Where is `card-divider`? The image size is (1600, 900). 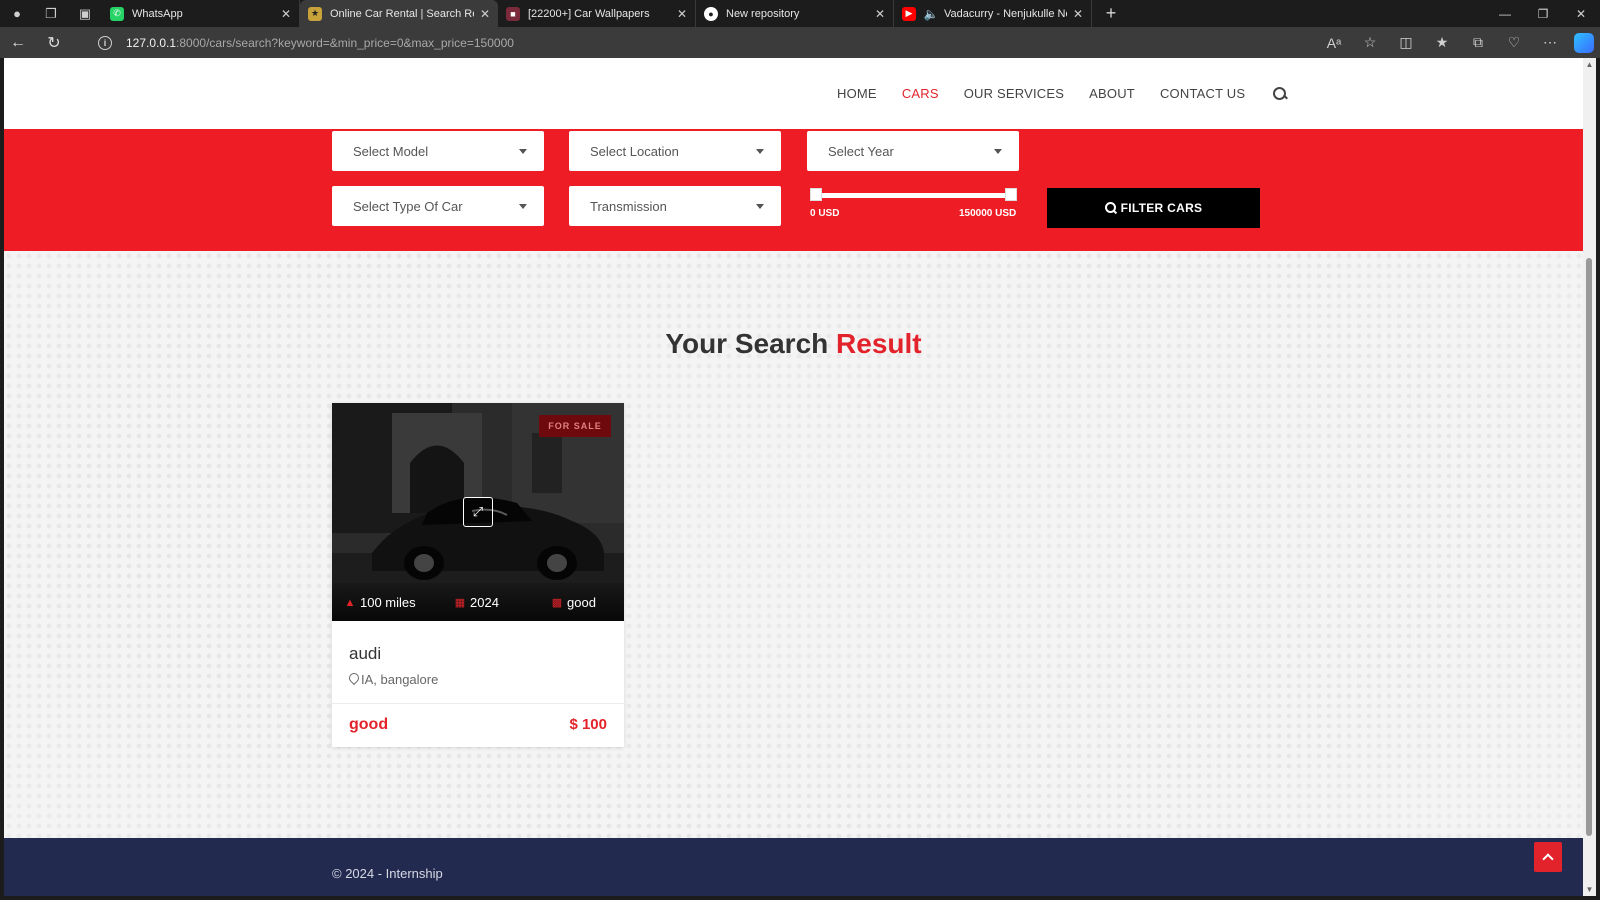
card-divider is located at coordinates (478, 703).